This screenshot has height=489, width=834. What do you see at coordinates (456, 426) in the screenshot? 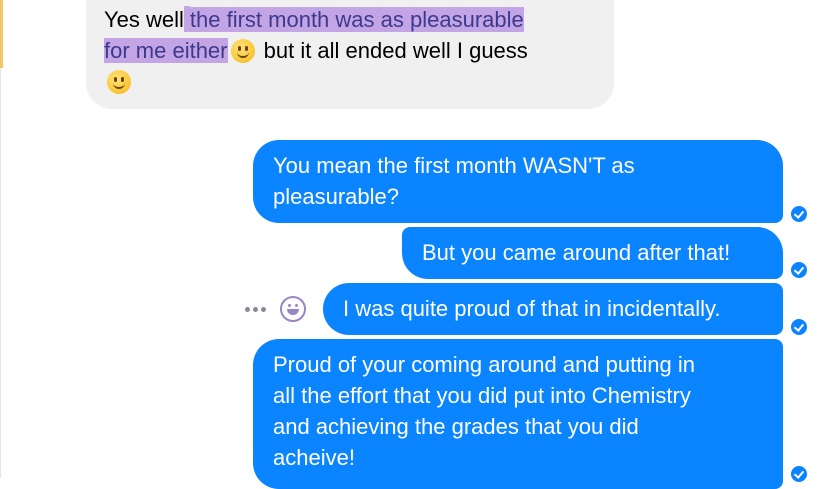
I see `message-line: and achieving the grades that you did` at bounding box center [456, 426].